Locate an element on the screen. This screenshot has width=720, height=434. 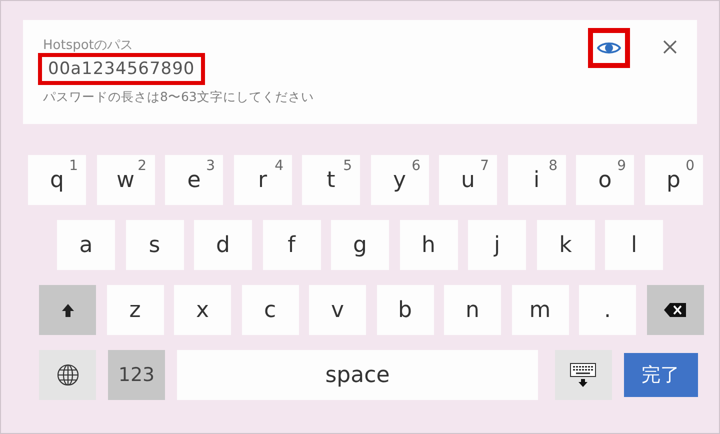
letter-key: e 3 is located at coordinates (194, 180).